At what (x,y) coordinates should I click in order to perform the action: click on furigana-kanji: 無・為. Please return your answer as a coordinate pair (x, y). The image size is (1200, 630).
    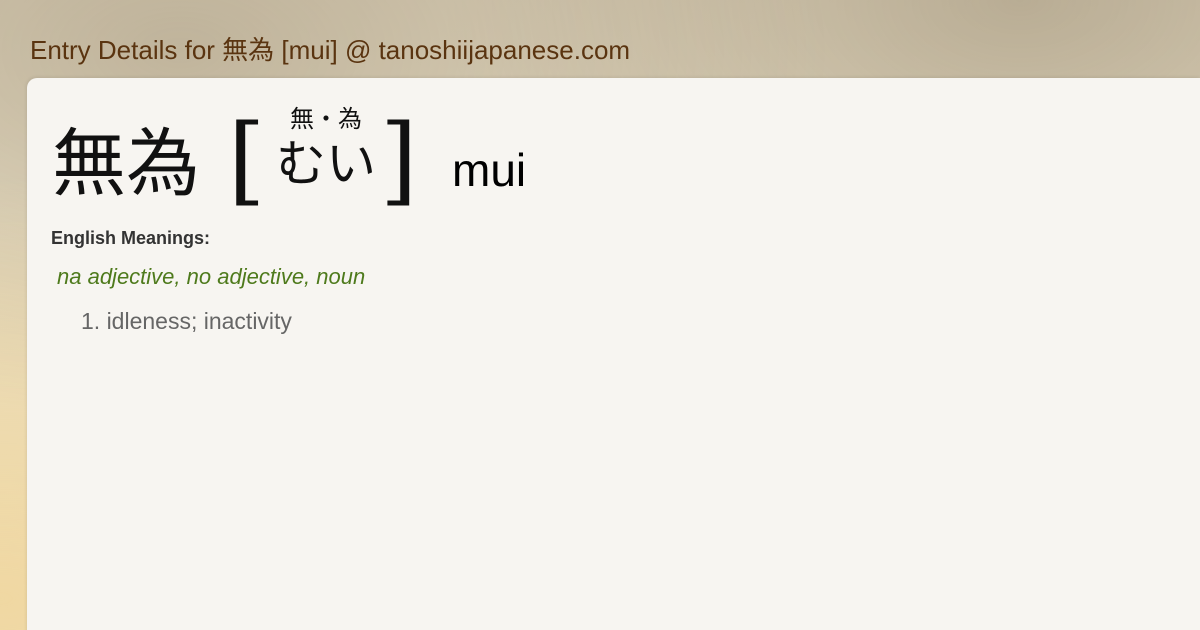
    Looking at the image, I should click on (326, 119).